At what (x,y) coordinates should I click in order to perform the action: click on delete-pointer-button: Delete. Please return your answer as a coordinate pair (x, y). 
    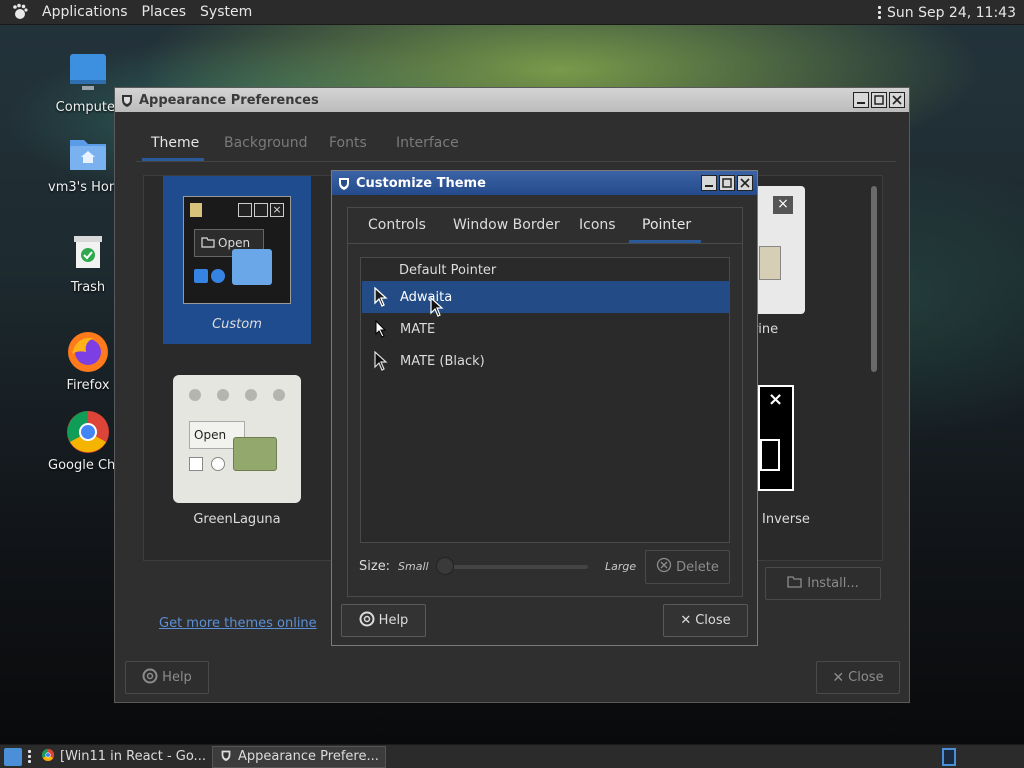
    Looking at the image, I should click on (687, 567).